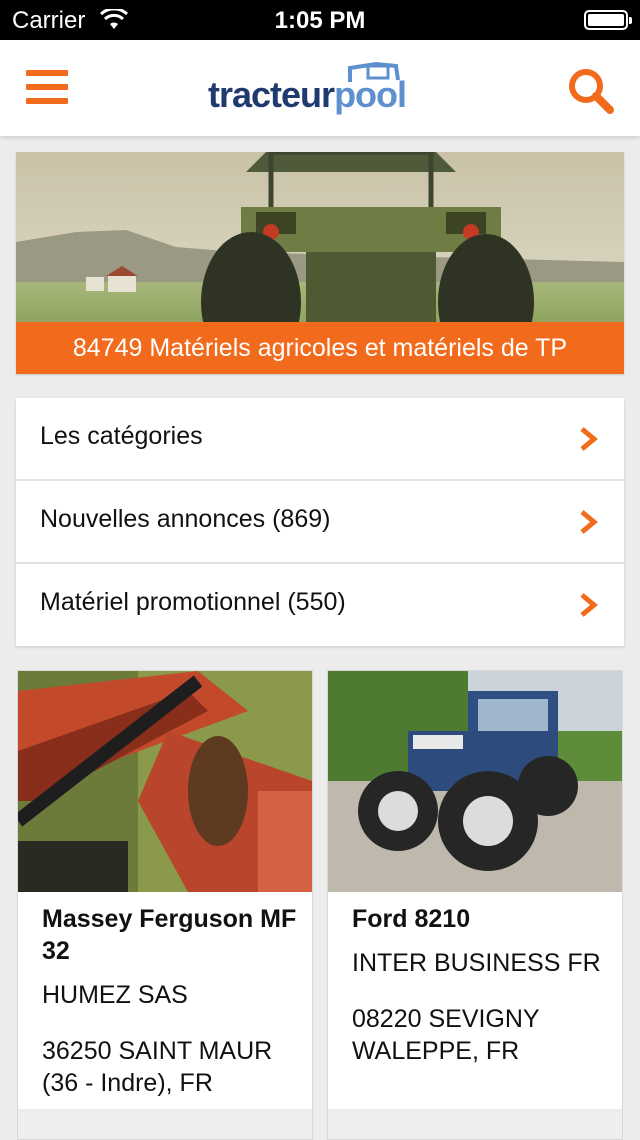 This screenshot has height=1140, width=640. Describe the element at coordinates (476, 963) in the screenshot. I see `listing-dealer: INTER BUSINESS FR` at that location.